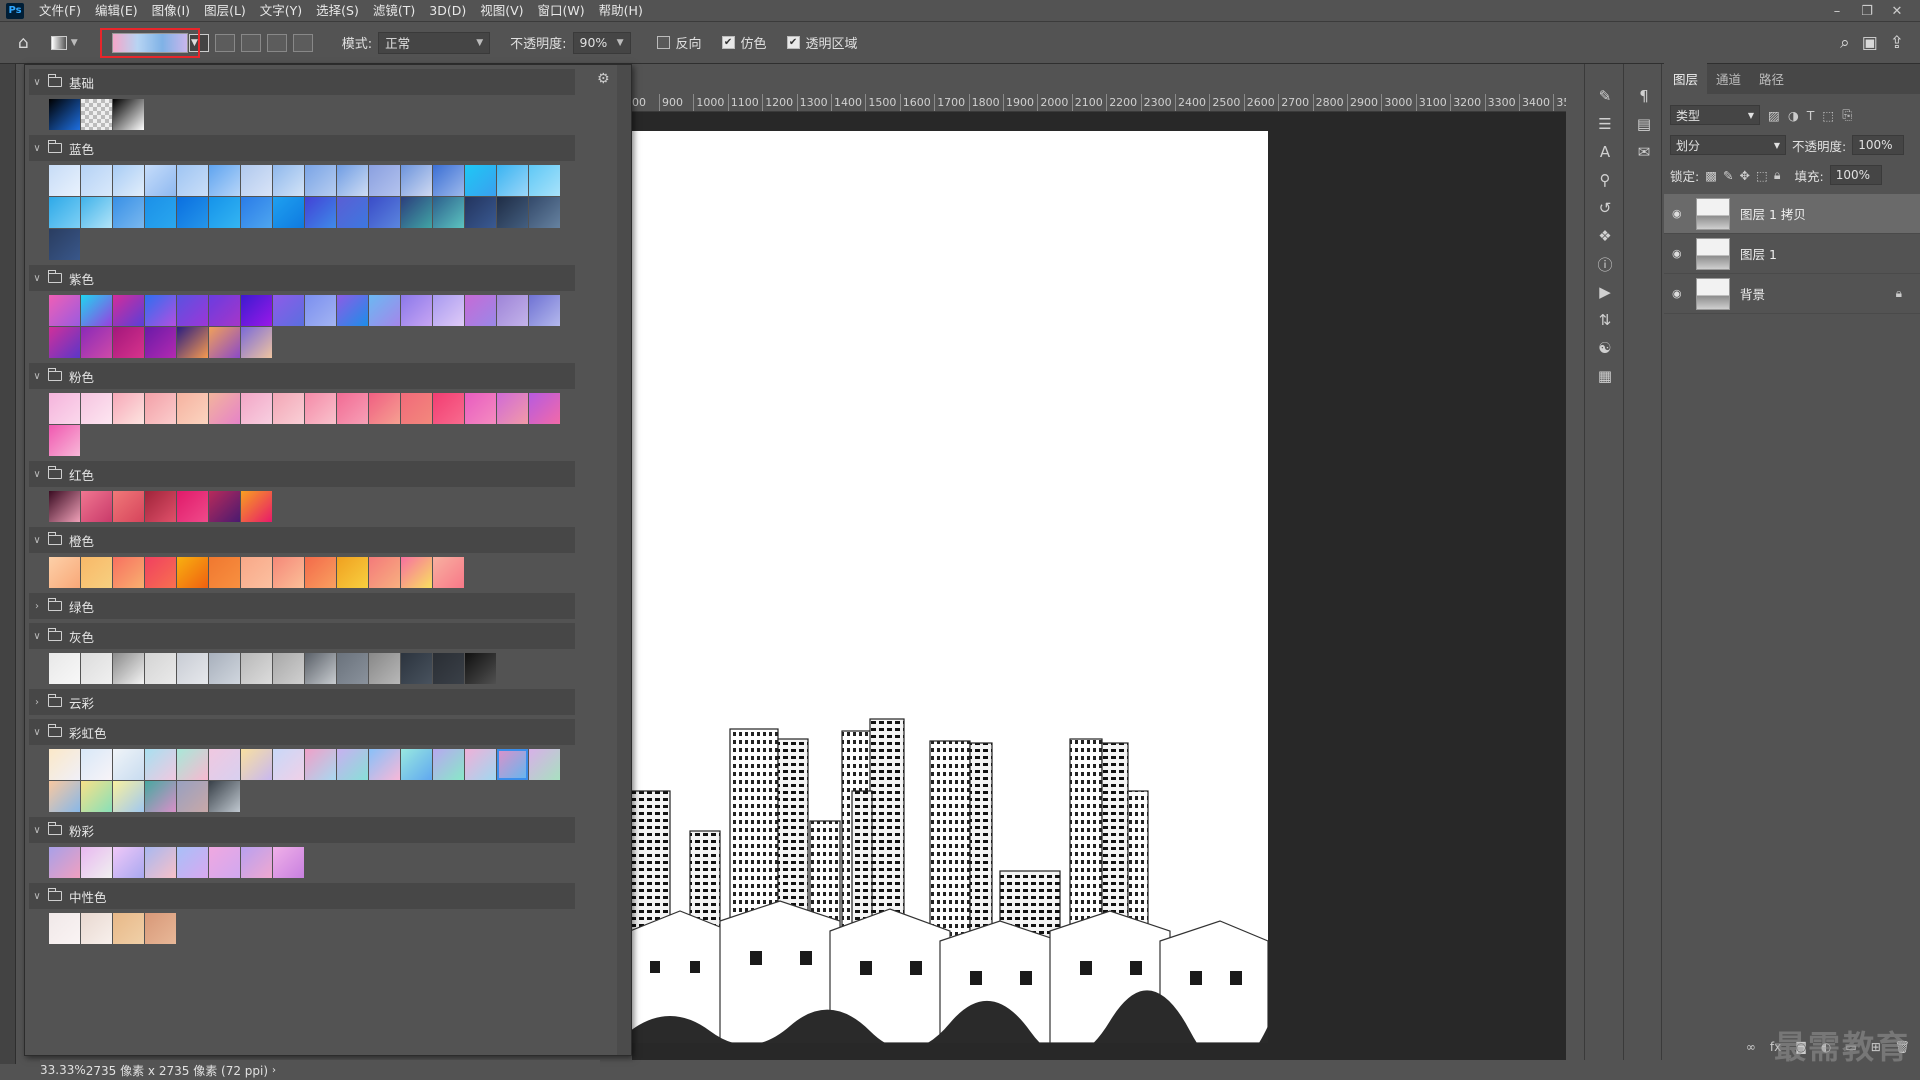 Image resolution: width=1920 pixels, height=1080 pixels. I want to click on chevron-right-icon: ›, so click(37, 606).